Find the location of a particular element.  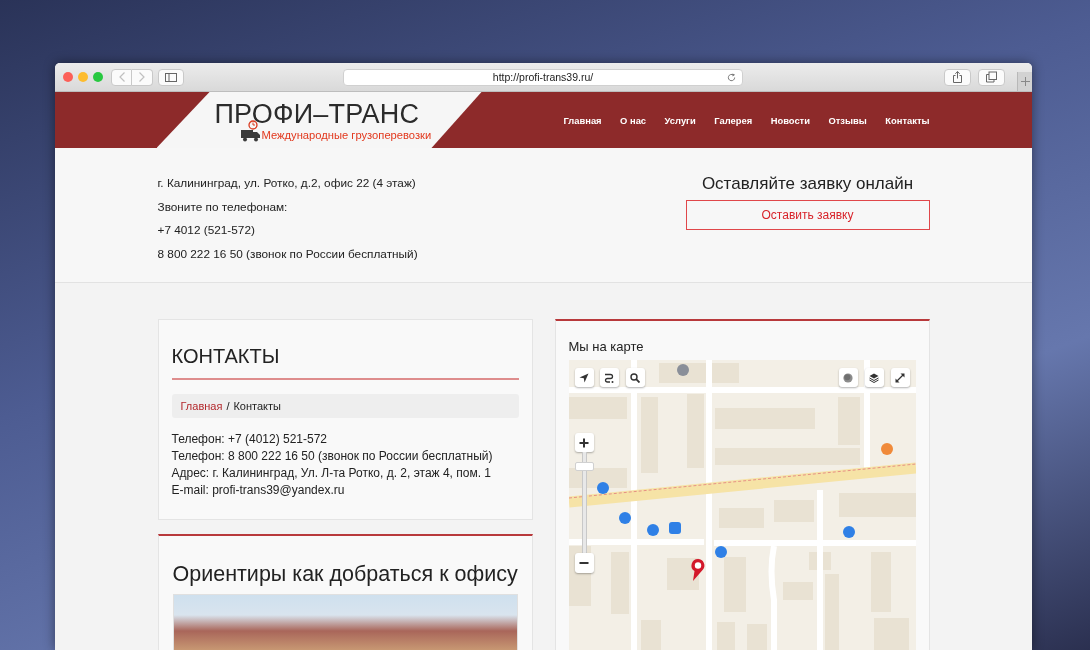

maximize-icon is located at coordinates (98, 77).